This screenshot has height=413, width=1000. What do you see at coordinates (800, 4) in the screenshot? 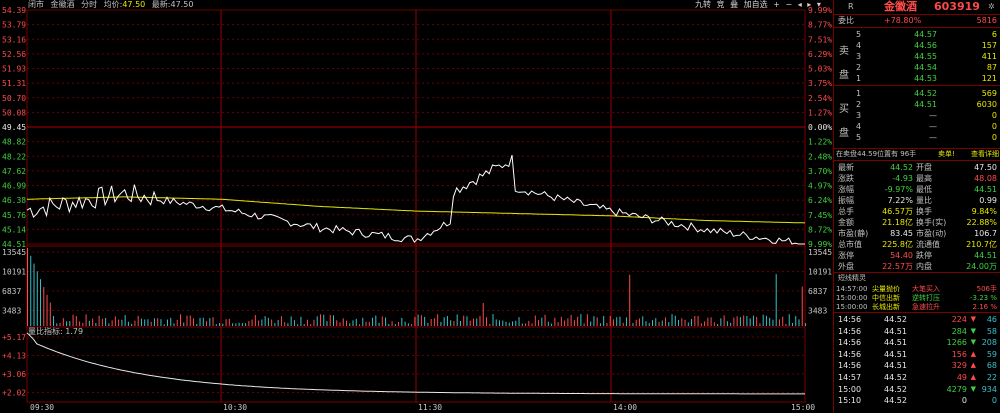
I see `scroll-left-icon: ◂` at bounding box center [800, 4].